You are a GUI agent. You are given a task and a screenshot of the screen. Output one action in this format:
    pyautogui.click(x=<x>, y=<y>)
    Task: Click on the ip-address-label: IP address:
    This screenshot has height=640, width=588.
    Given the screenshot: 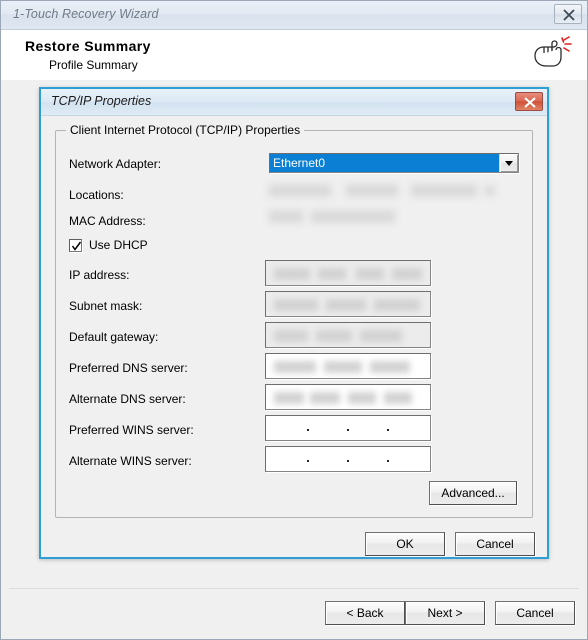 What is the action you would take?
    pyautogui.click(x=99, y=275)
    